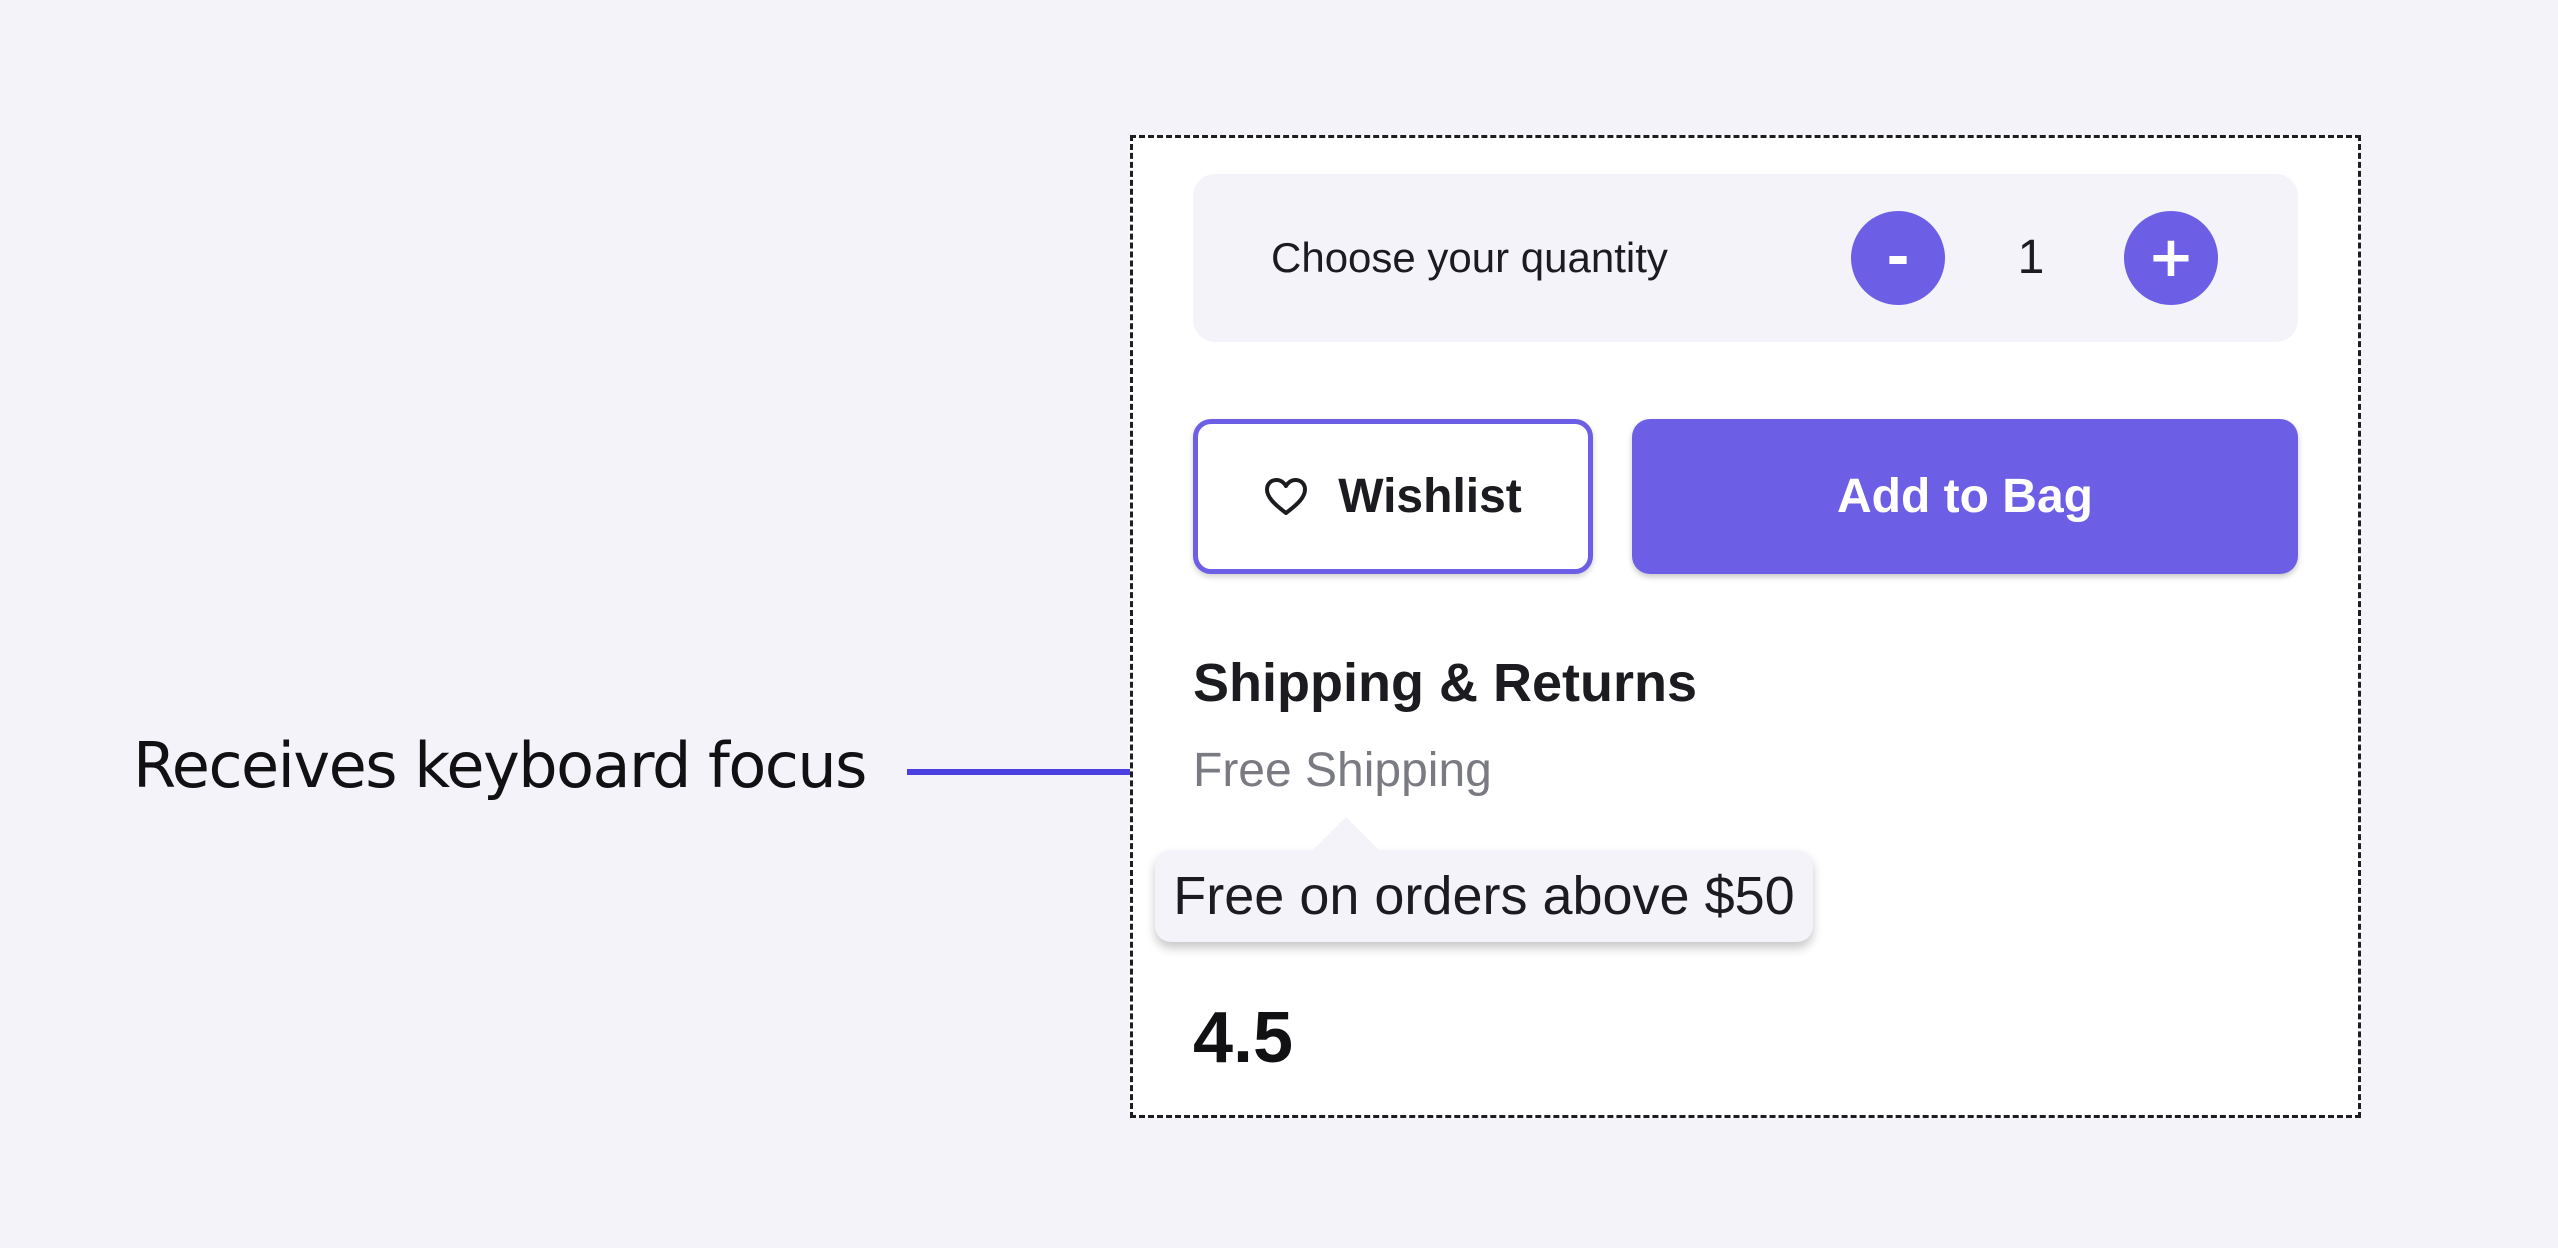  I want to click on add-to-bag-label: Add to Bag, so click(1965, 496).